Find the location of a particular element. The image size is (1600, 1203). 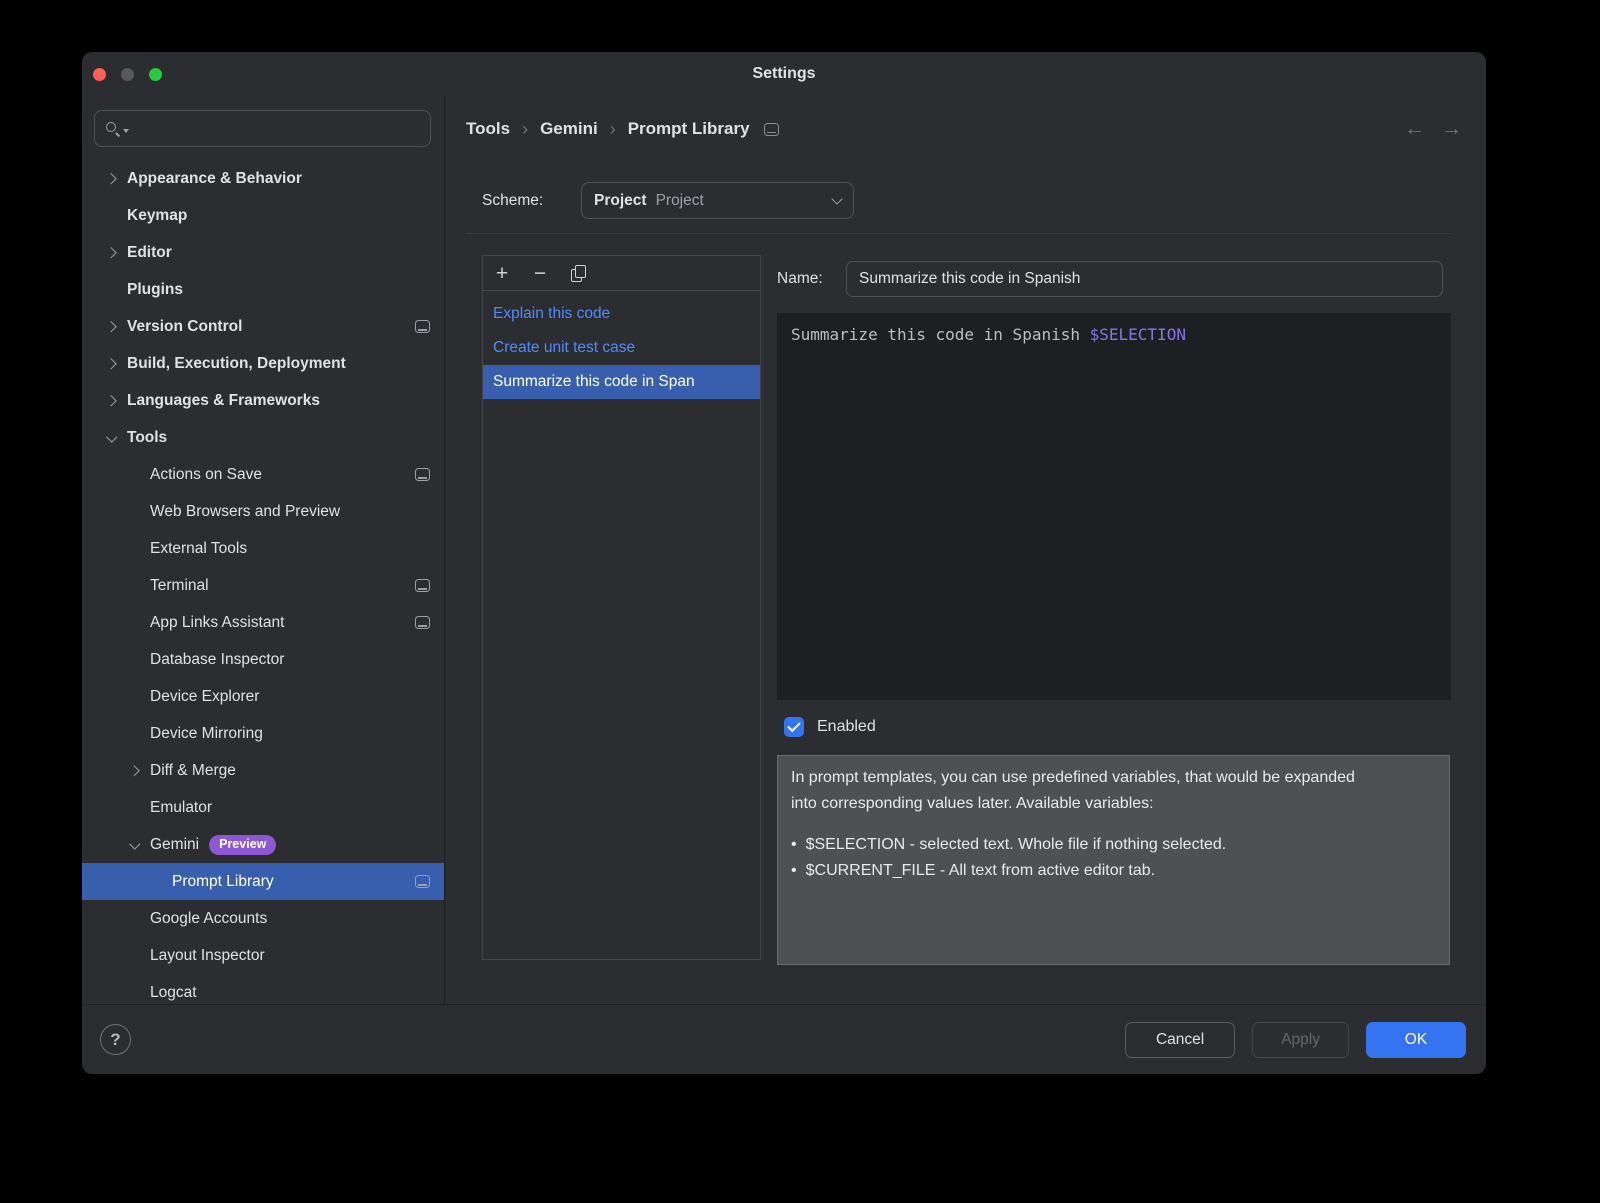

sidebar-item-label: Web Browsers and Preview is located at coordinates (245, 511).